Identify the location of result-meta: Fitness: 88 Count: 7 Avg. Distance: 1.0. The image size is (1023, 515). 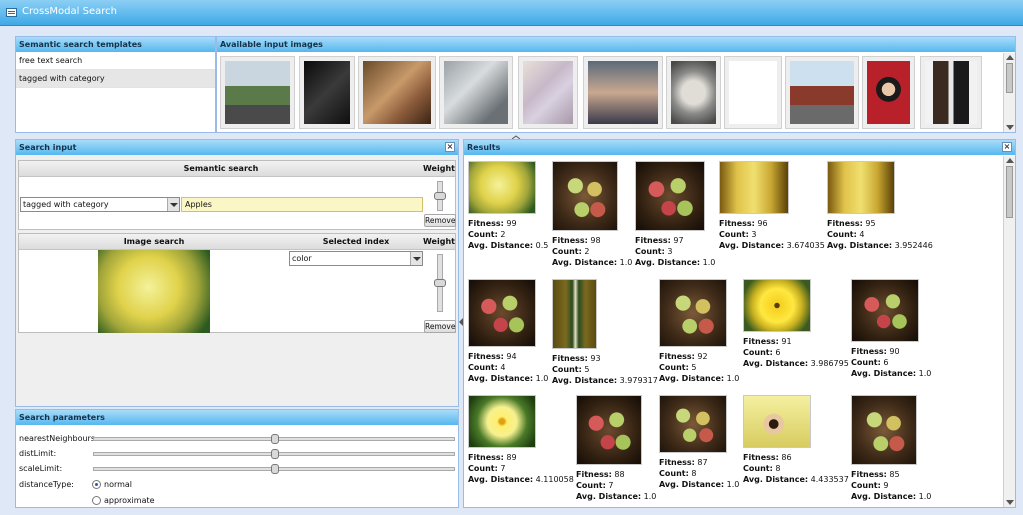
(616, 485).